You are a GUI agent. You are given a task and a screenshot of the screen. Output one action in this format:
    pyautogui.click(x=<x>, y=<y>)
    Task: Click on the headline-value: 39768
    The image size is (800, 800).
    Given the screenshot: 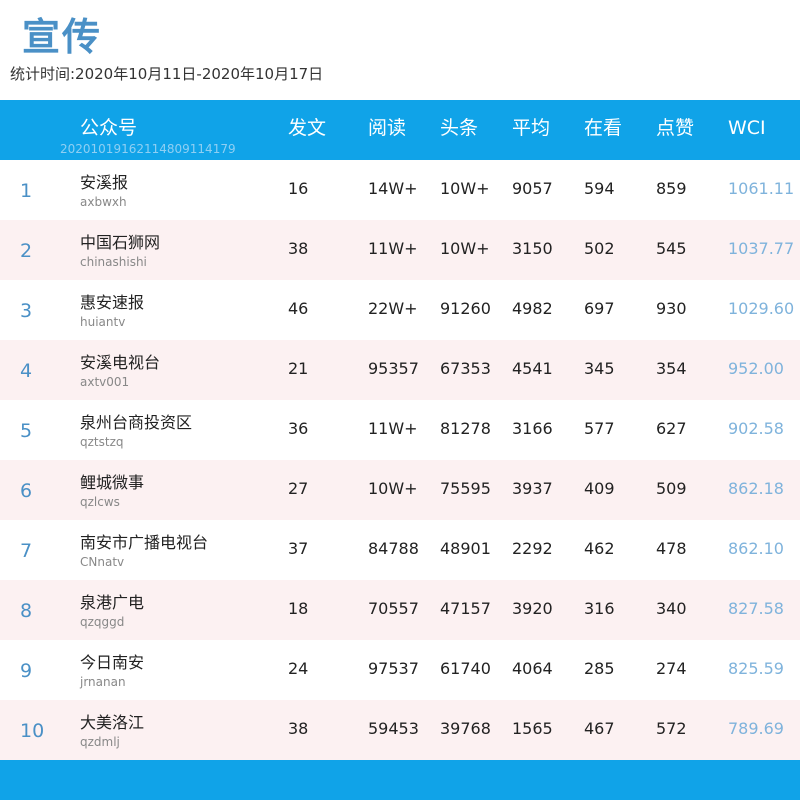 What is the action you would take?
    pyautogui.click(x=465, y=728)
    